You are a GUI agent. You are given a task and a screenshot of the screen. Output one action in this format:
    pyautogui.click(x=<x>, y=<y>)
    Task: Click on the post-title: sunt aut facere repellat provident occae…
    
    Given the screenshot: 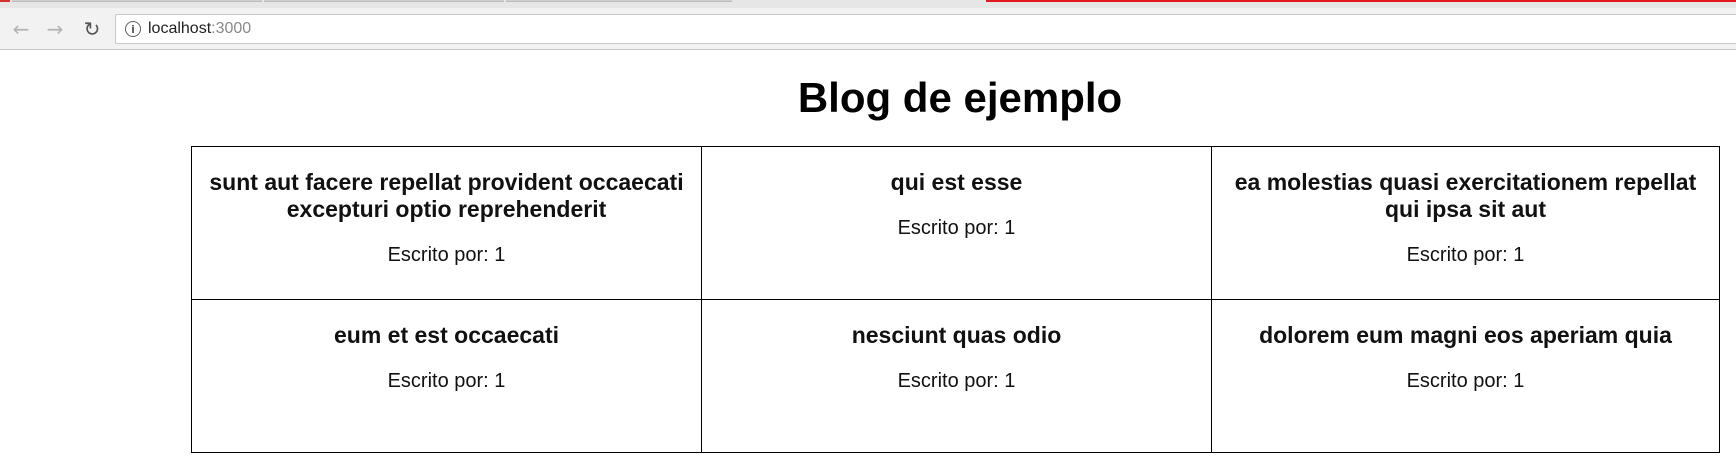 What is the action you would take?
    pyautogui.click(x=446, y=195)
    